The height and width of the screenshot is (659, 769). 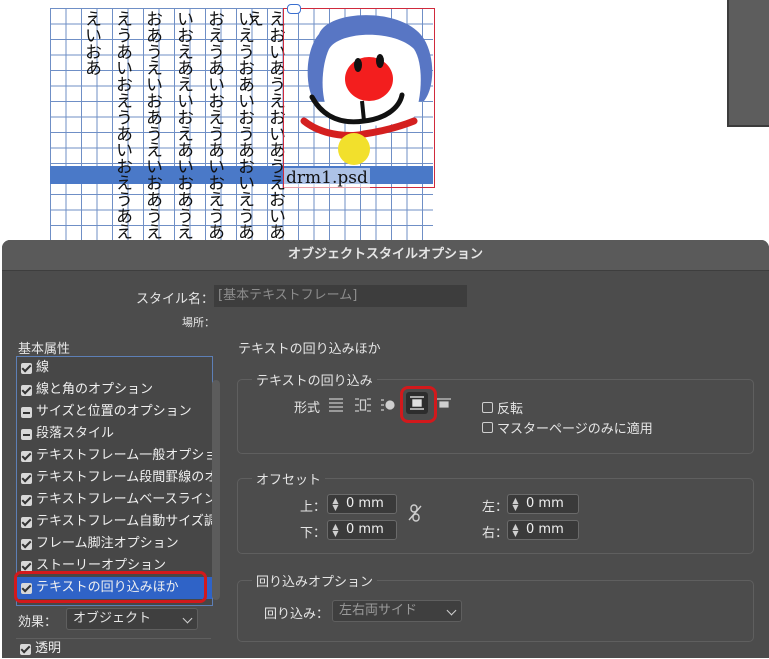 I want to click on vertical-text-column: えいおあ, so click(x=91, y=43).